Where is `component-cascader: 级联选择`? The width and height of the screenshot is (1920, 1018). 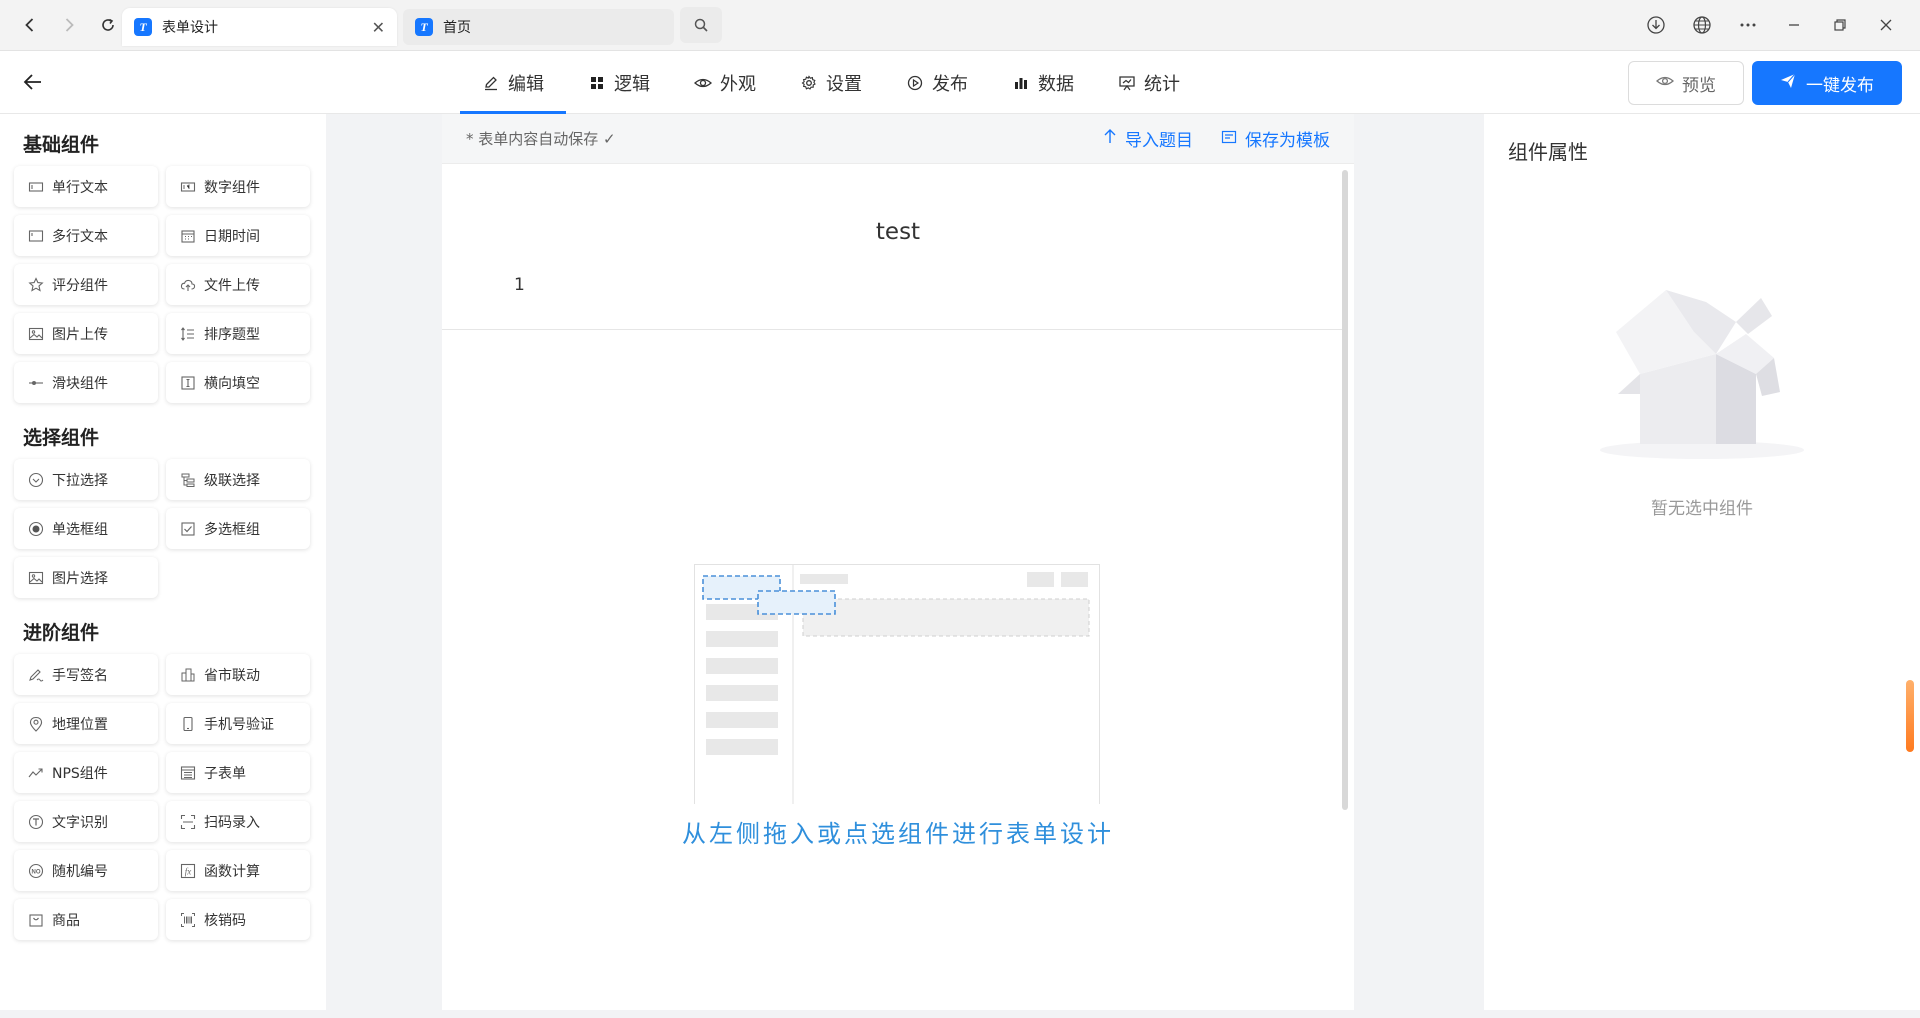
component-cascader: 级联选择 is located at coordinates (238, 479).